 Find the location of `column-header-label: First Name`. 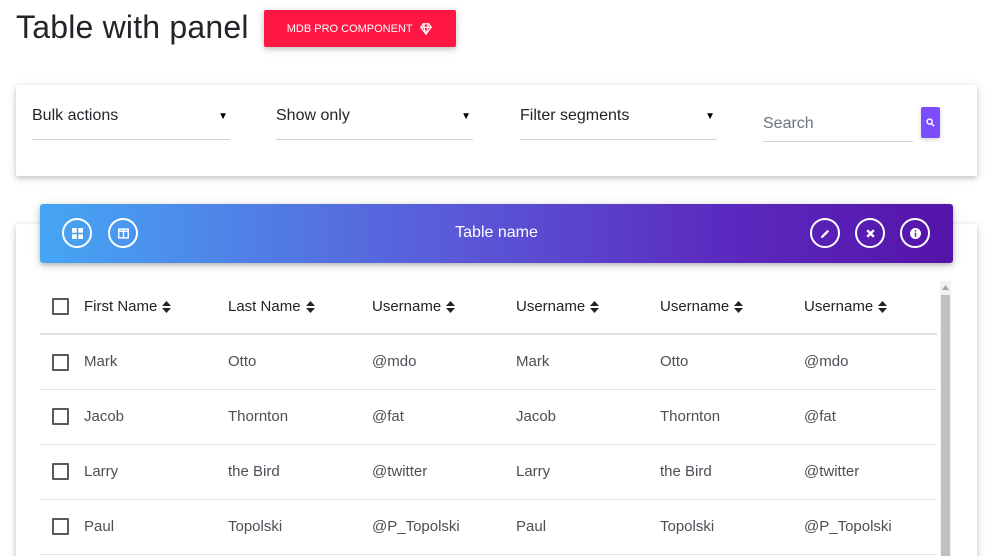

column-header-label: First Name is located at coordinates (121, 306).